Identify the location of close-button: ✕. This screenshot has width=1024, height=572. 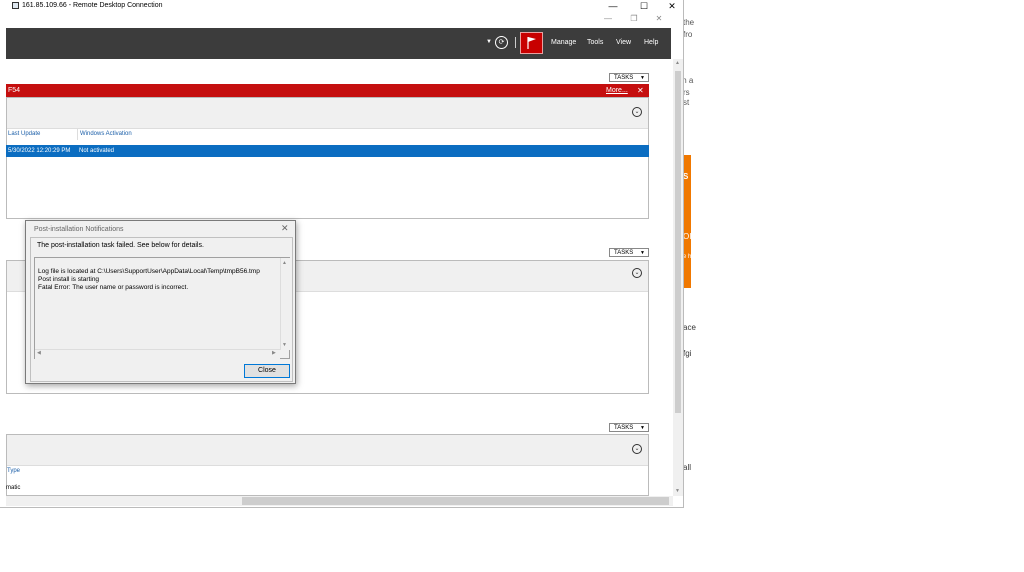
(672, 6).